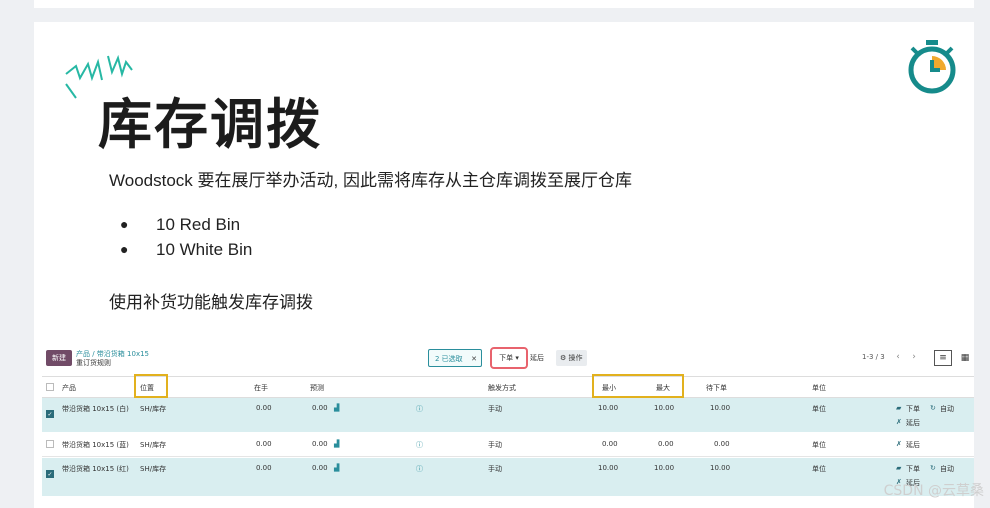  I want to click on cell-product: 带沿货箱 10x15 (红), so click(95, 469).